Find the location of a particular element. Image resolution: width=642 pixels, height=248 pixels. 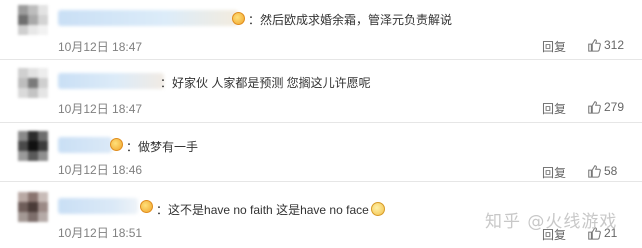

comment-text: ：好家伙 人家都是预测 您搁这儿许愿呢 is located at coordinates (265, 83).